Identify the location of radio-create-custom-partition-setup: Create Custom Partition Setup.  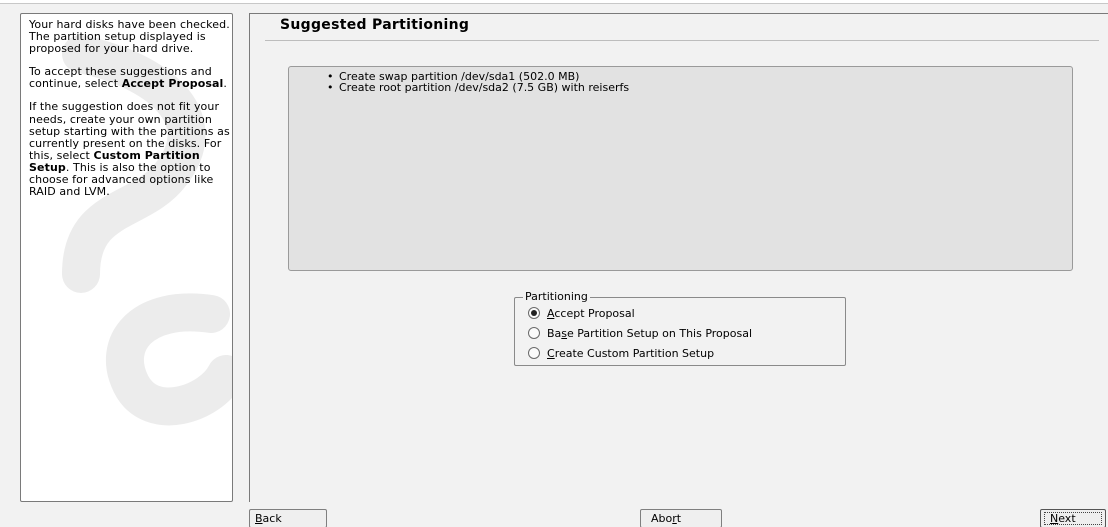
(621, 353).